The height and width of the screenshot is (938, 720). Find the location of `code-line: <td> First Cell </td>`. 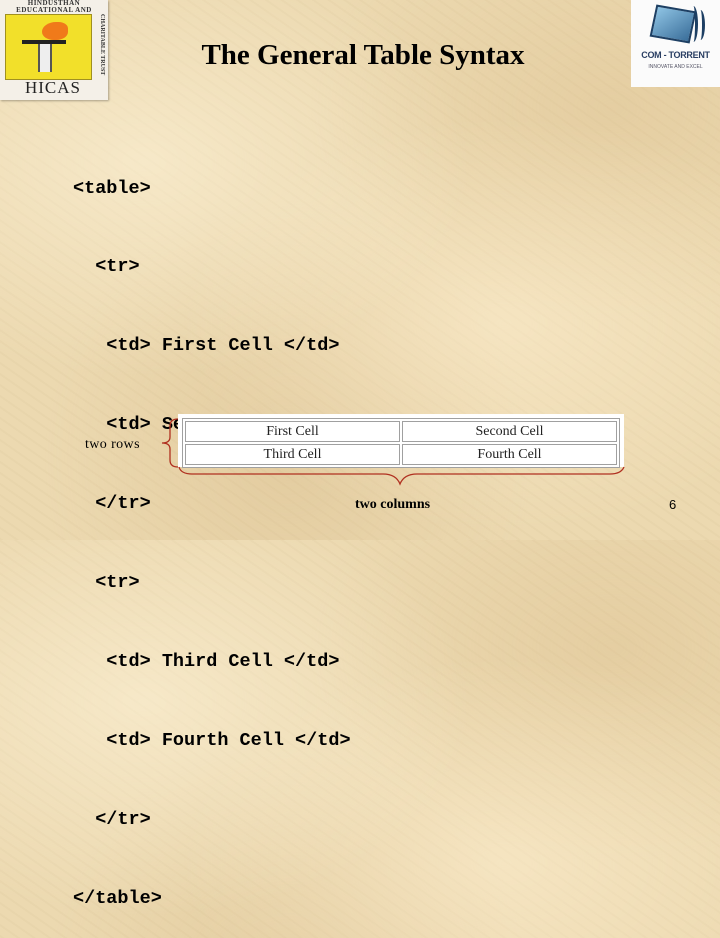

code-line: <td> First Cell </td> is located at coordinates (206, 346).